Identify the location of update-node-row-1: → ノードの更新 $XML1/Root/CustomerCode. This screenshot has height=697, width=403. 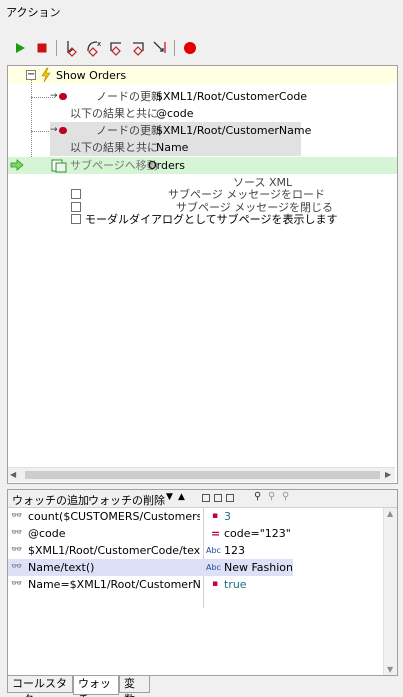
(202, 96).